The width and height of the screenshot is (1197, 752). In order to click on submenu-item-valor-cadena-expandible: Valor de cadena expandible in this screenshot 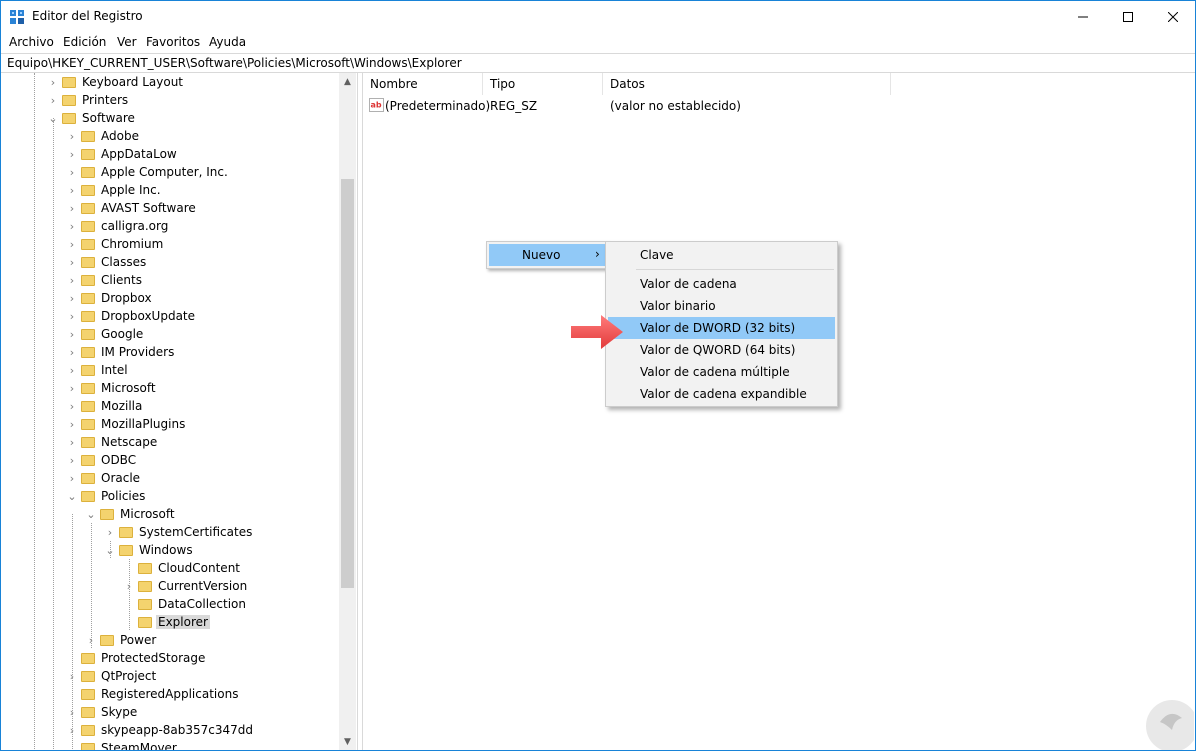, I will do `click(721, 394)`.